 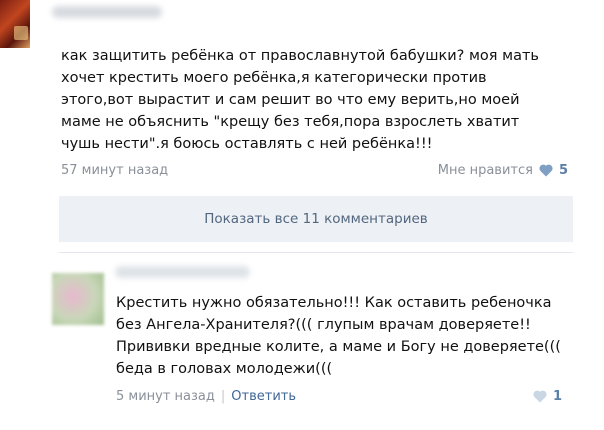 What do you see at coordinates (182, 272) in the screenshot?
I see `comment-author-name-blurred` at bounding box center [182, 272].